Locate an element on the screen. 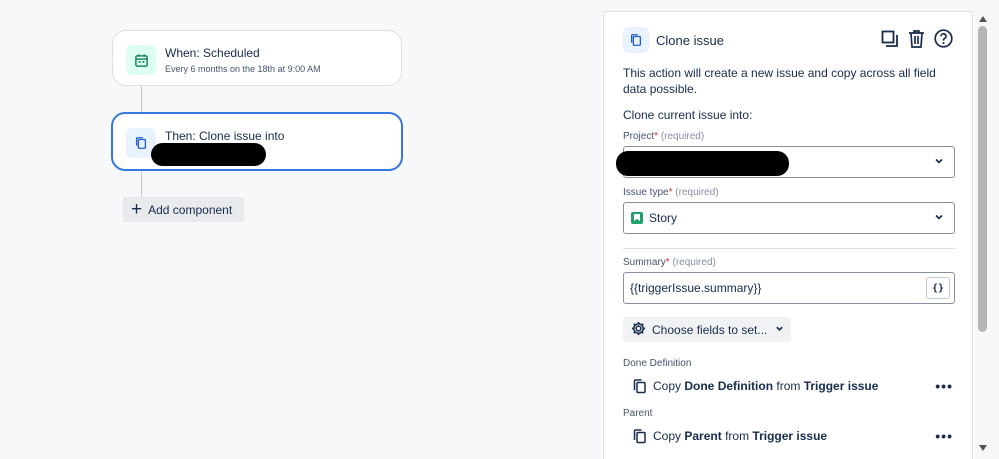  calendar-icon is located at coordinates (141, 60).